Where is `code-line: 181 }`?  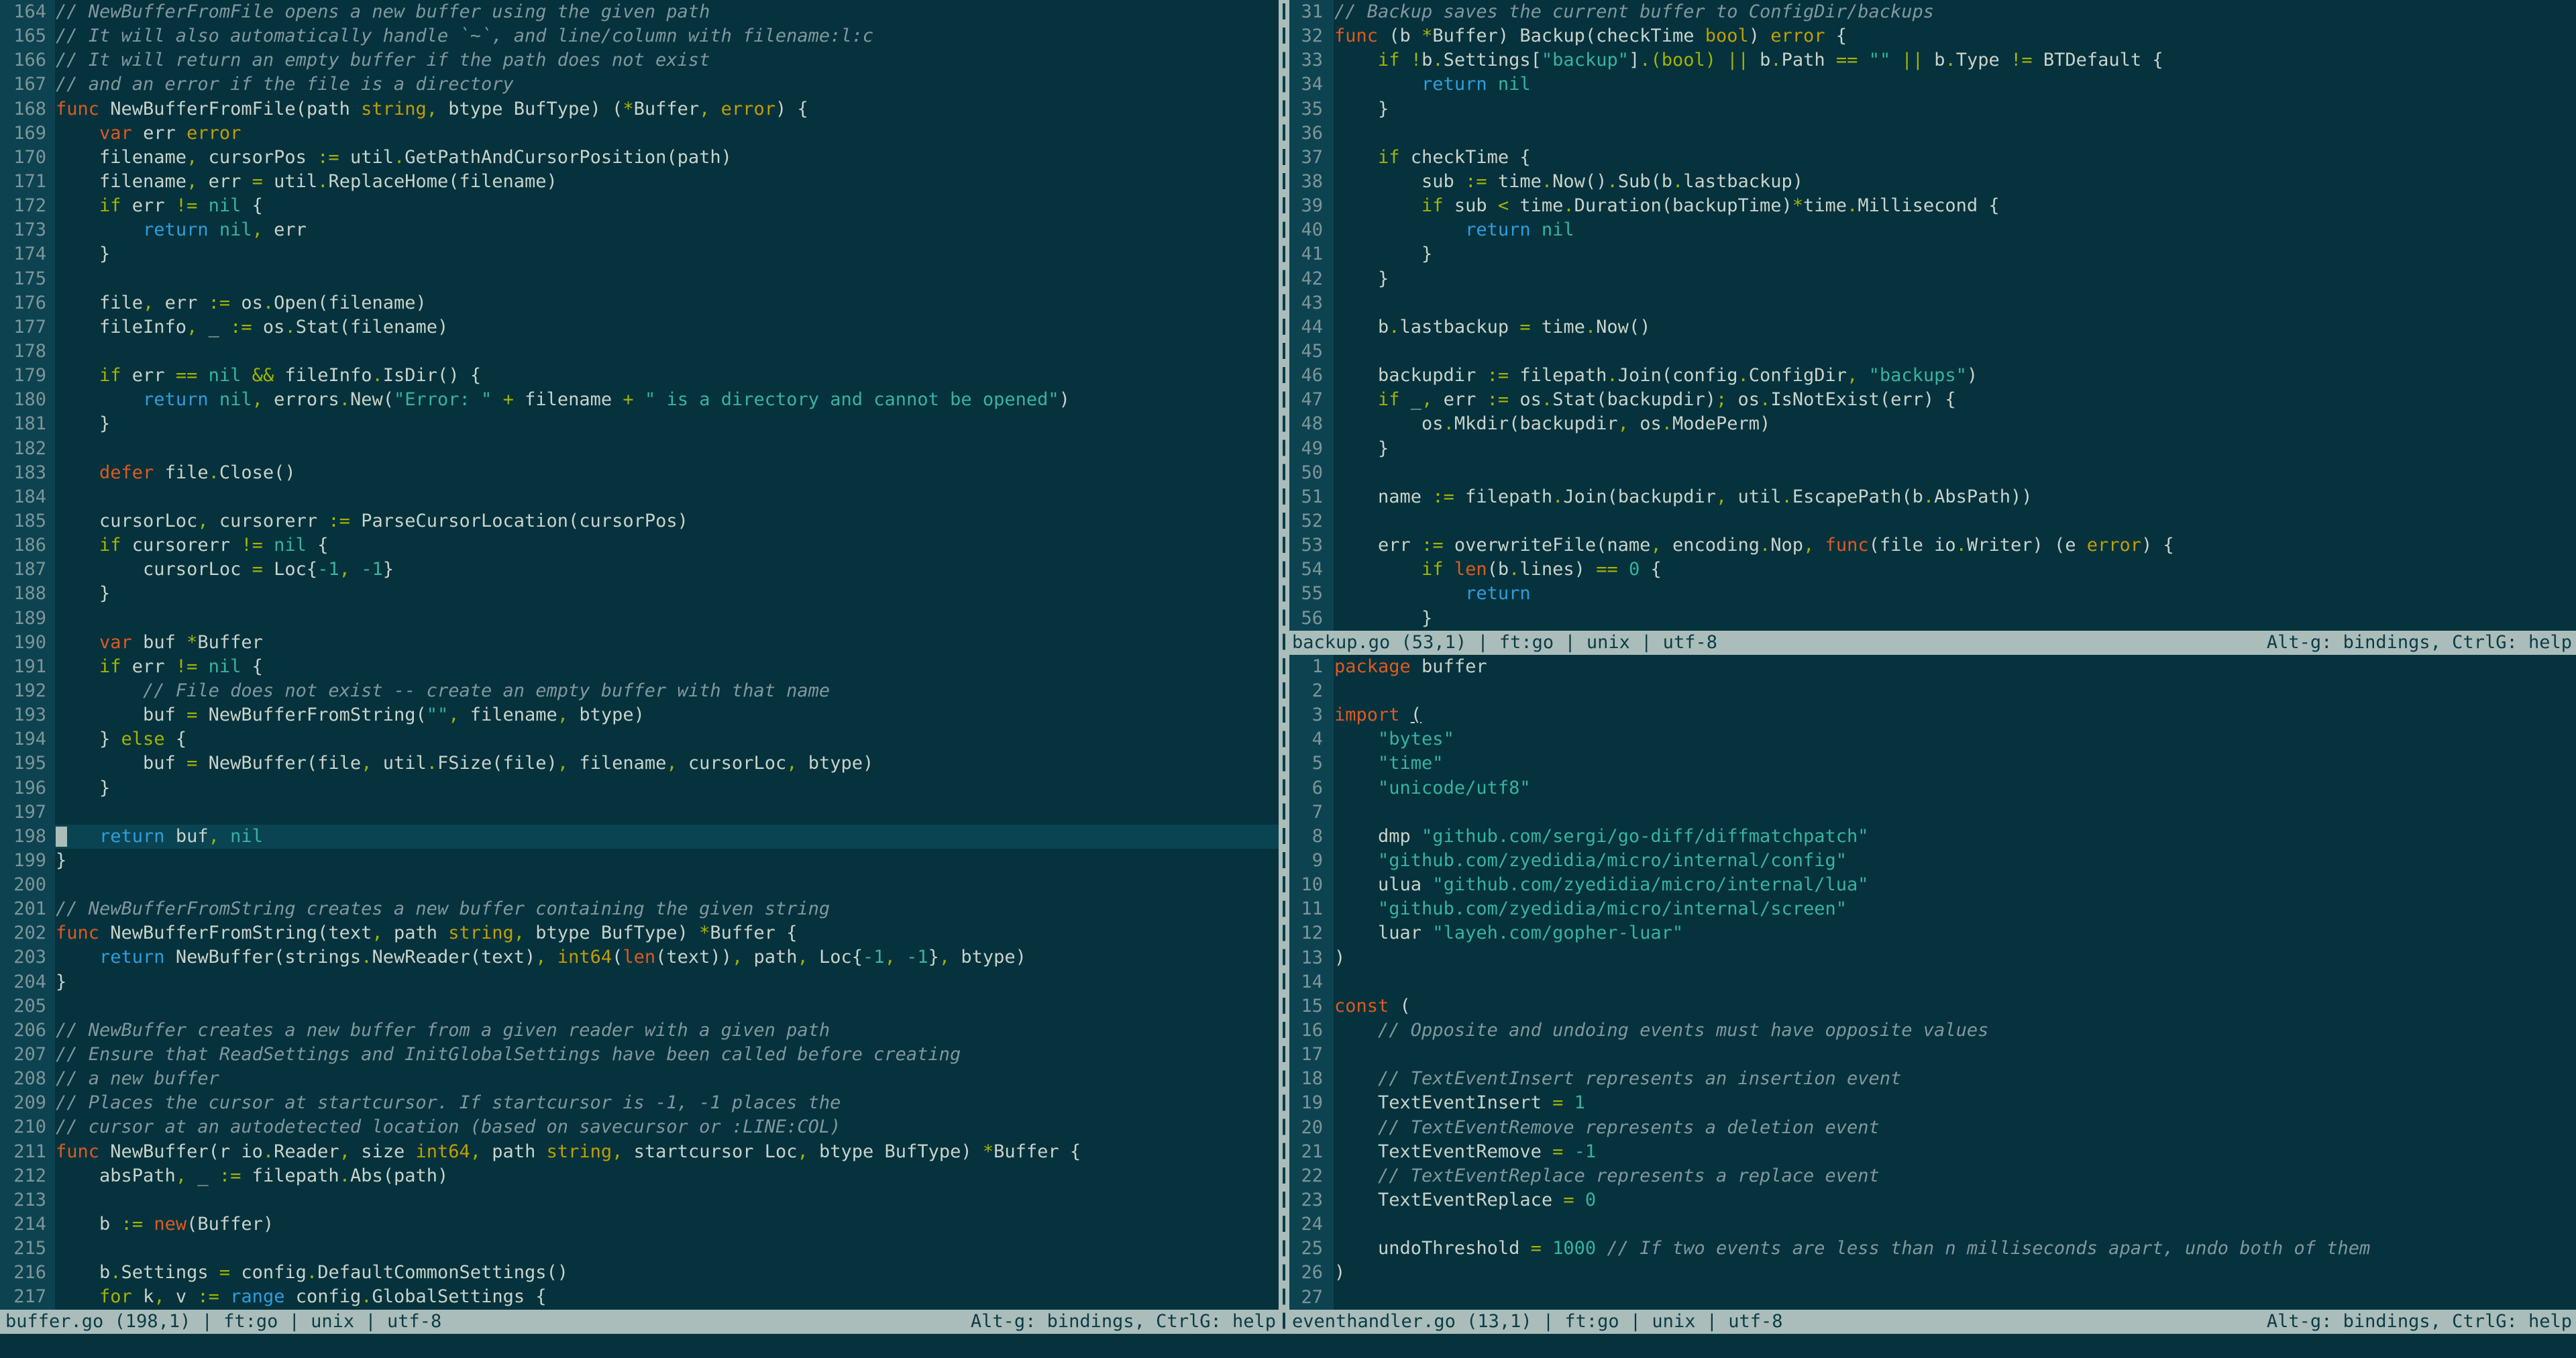
code-line: 181 } is located at coordinates (639, 424).